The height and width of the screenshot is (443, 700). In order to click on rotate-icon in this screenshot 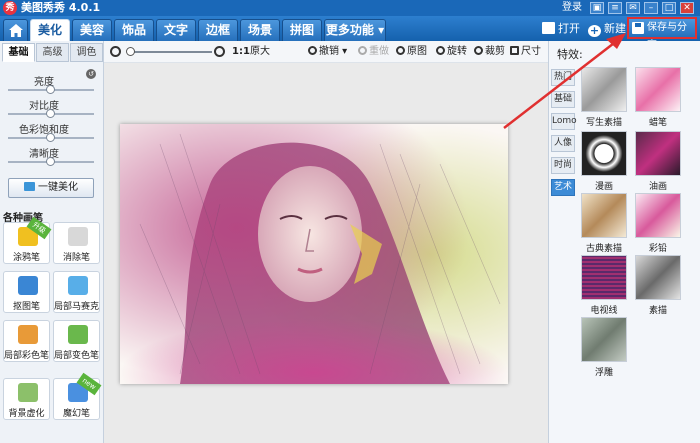, I will do `click(440, 50)`.